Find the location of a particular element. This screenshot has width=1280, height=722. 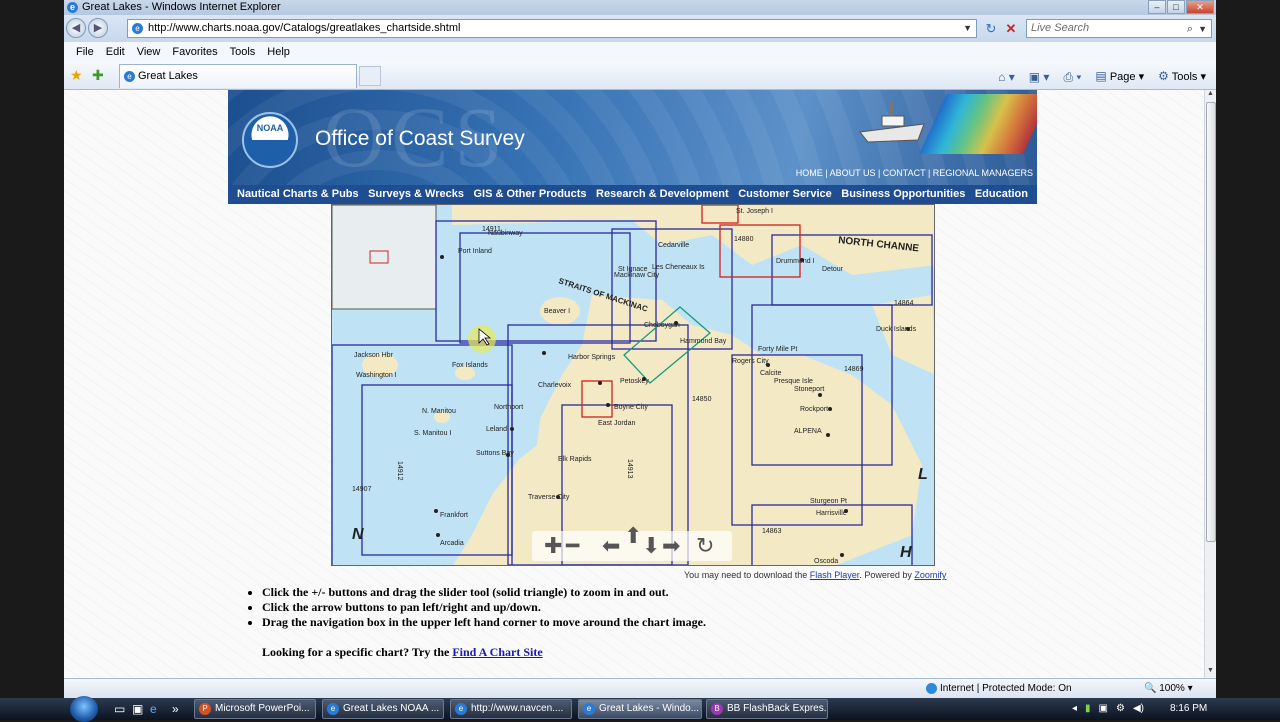

menu-edit: Edit is located at coordinates (115, 52).